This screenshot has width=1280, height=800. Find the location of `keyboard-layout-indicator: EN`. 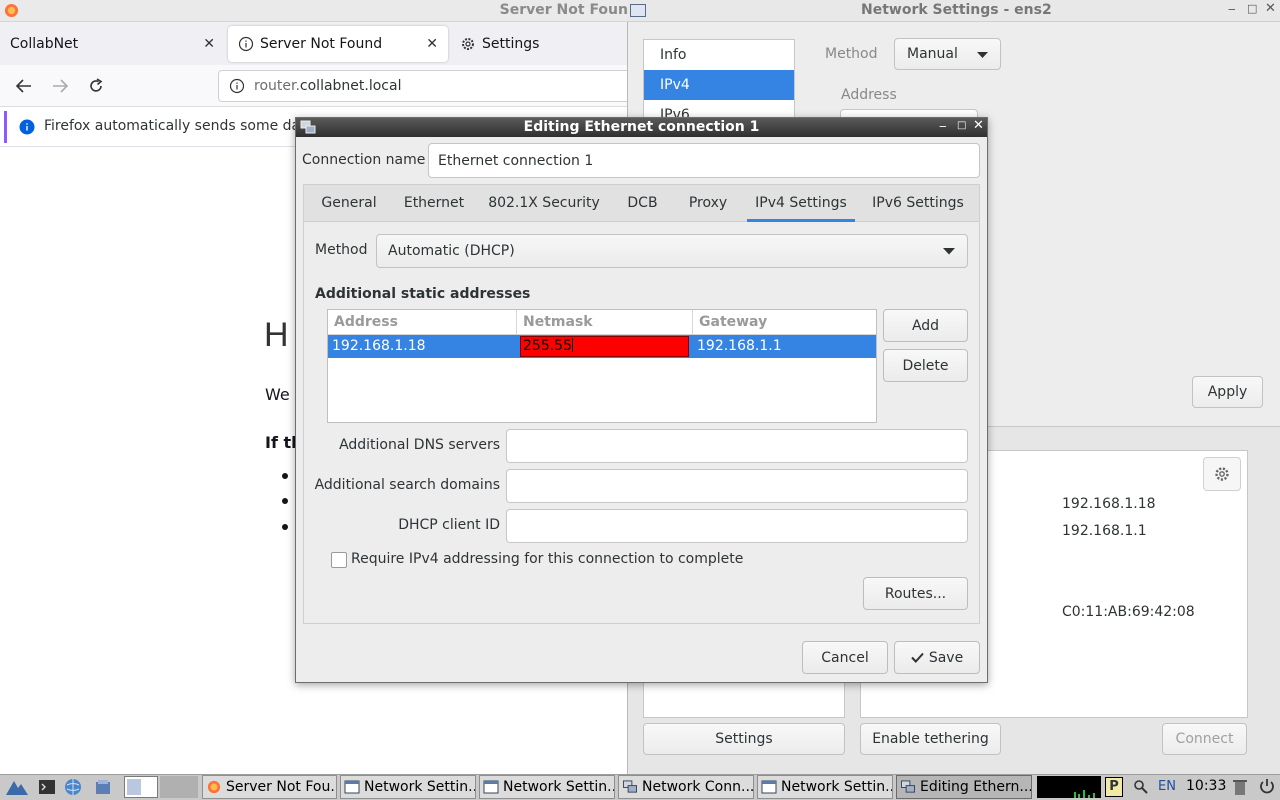

keyboard-layout-indicator: EN is located at coordinates (1167, 786).